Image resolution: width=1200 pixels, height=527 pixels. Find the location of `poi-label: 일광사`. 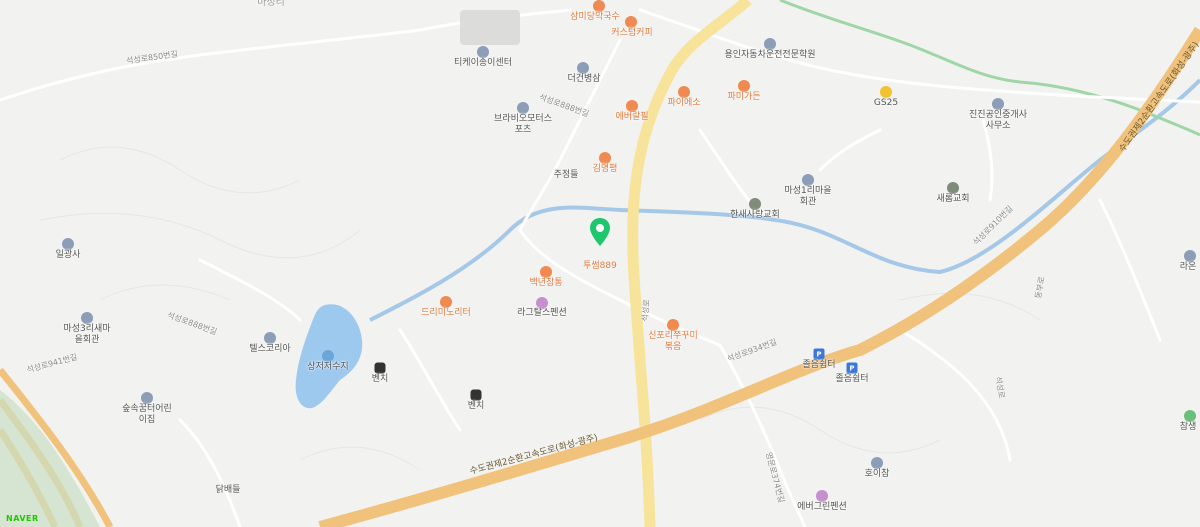

poi-label: 일광사 is located at coordinates (68, 255).